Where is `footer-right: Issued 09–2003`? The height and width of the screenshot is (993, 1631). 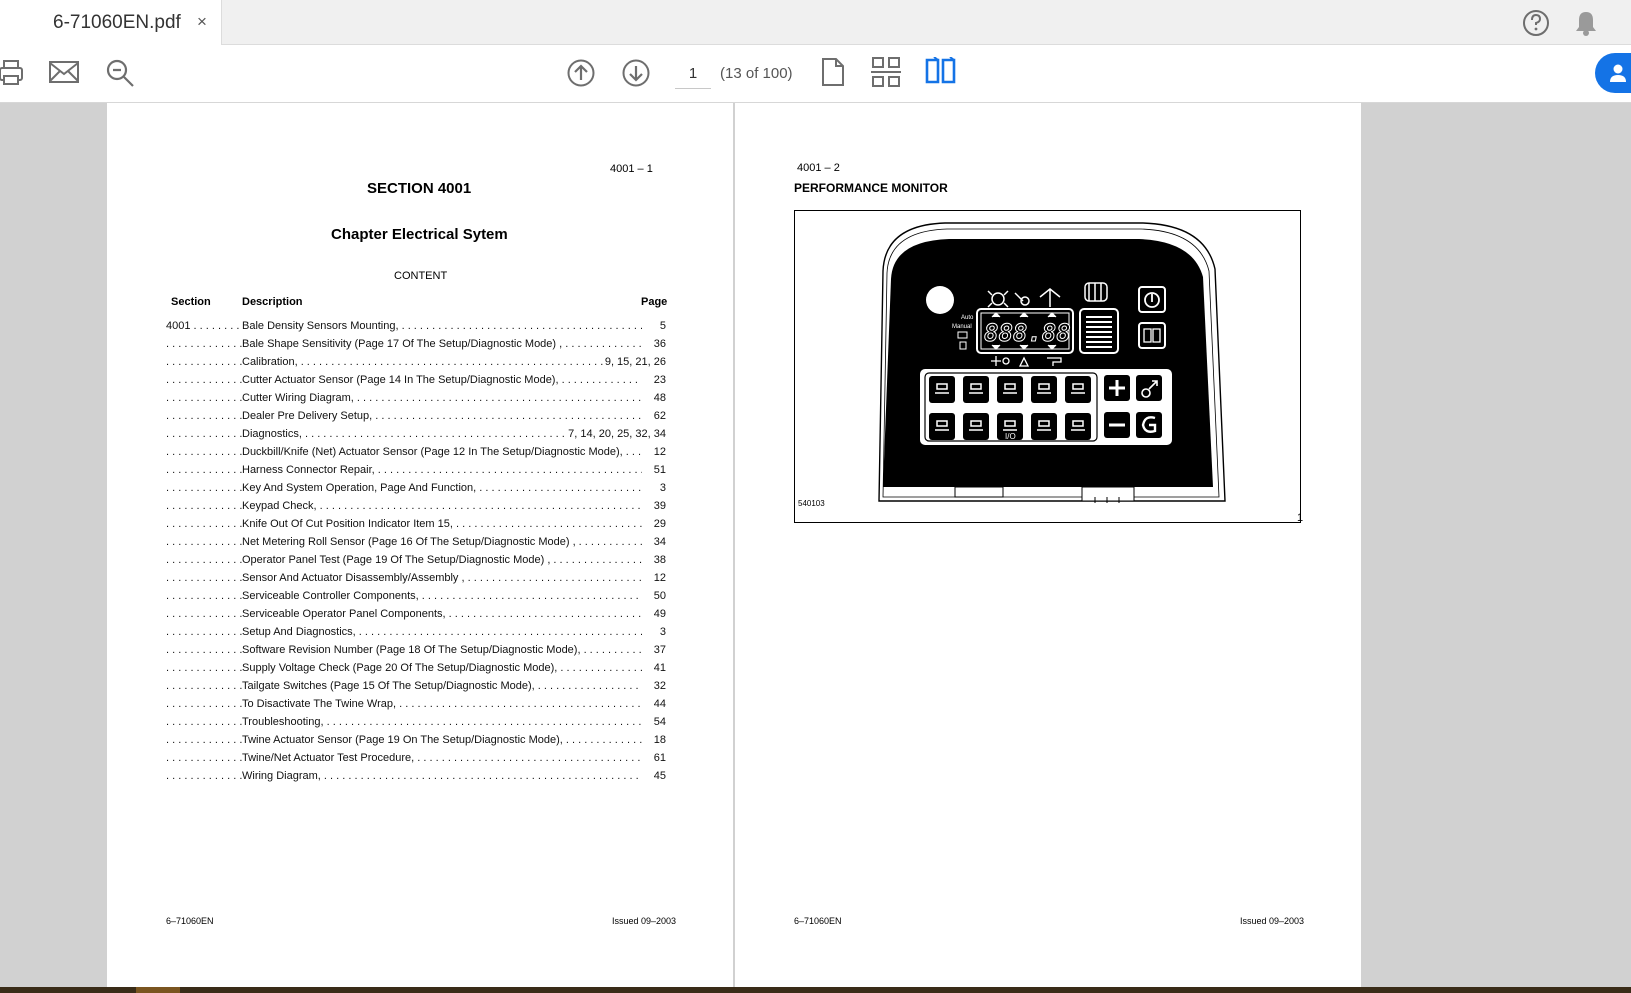 footer-right: Issued 09–2003 is located at coordinates (644, 921).